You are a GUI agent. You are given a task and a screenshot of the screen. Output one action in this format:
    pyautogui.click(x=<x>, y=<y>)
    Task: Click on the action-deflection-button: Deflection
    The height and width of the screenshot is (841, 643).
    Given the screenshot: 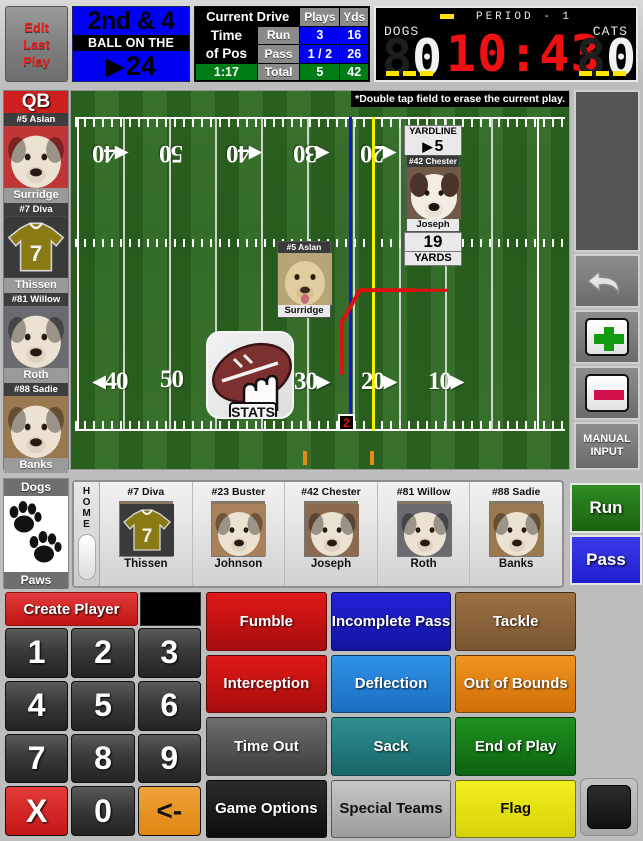 What is the action you would take?
    pyautogui.click(x=391, y=683)
    